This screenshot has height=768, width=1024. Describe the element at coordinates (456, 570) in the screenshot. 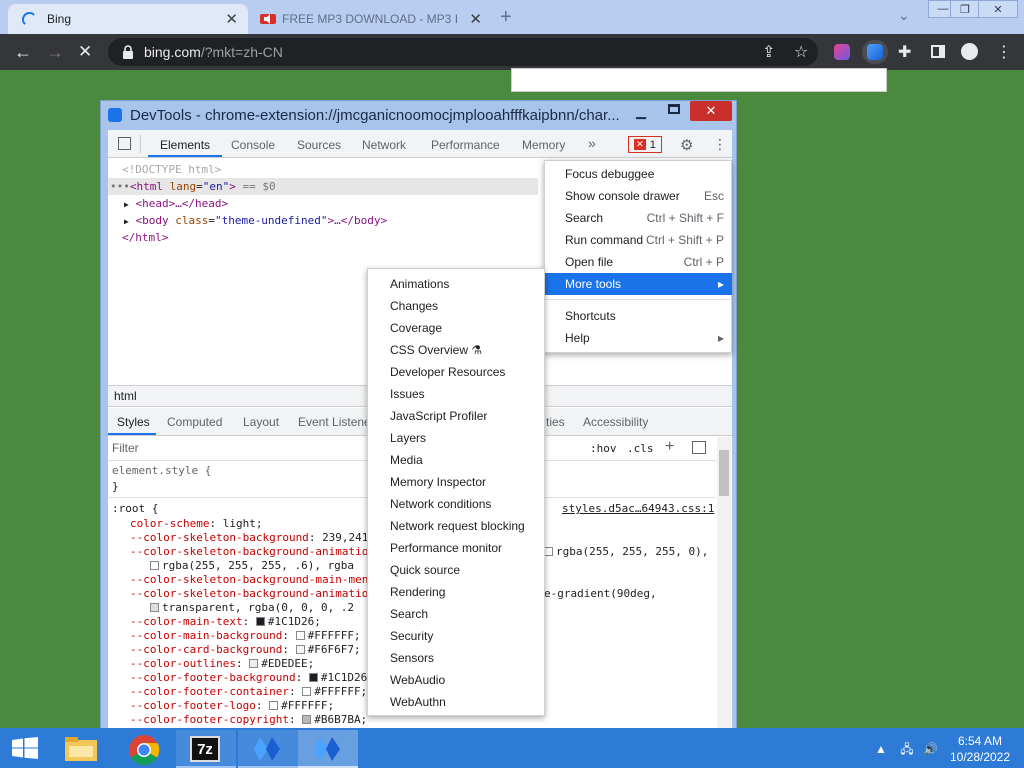

I see `submenu-item-quick-source: Quick source` at that location.